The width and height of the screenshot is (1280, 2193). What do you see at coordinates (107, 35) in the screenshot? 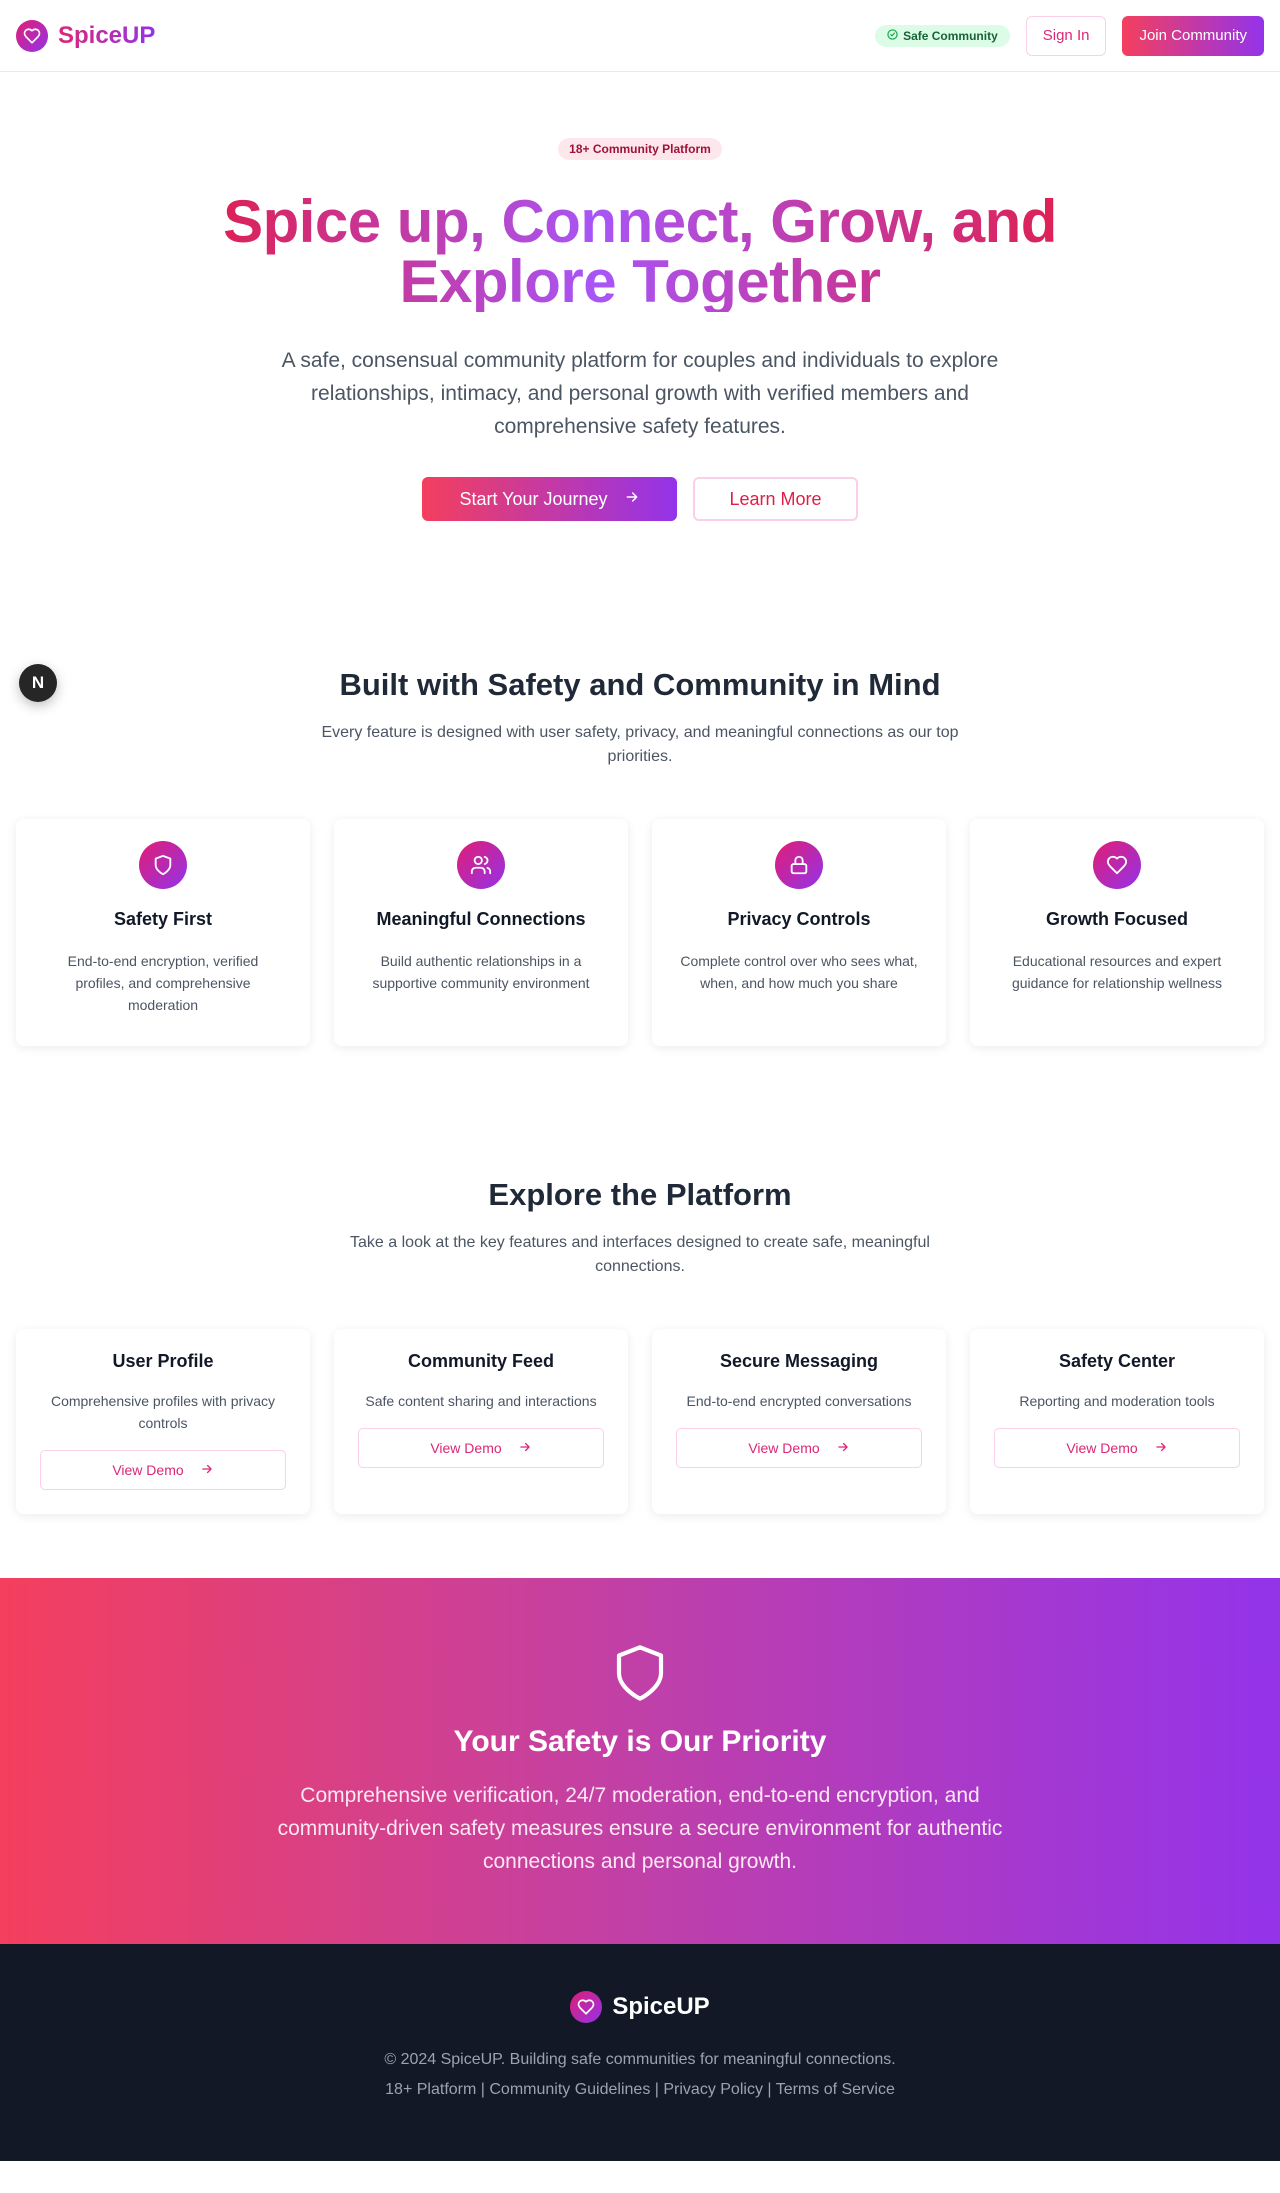
I see `brand-name: SpiceUP` at bounding box center [107, 35].